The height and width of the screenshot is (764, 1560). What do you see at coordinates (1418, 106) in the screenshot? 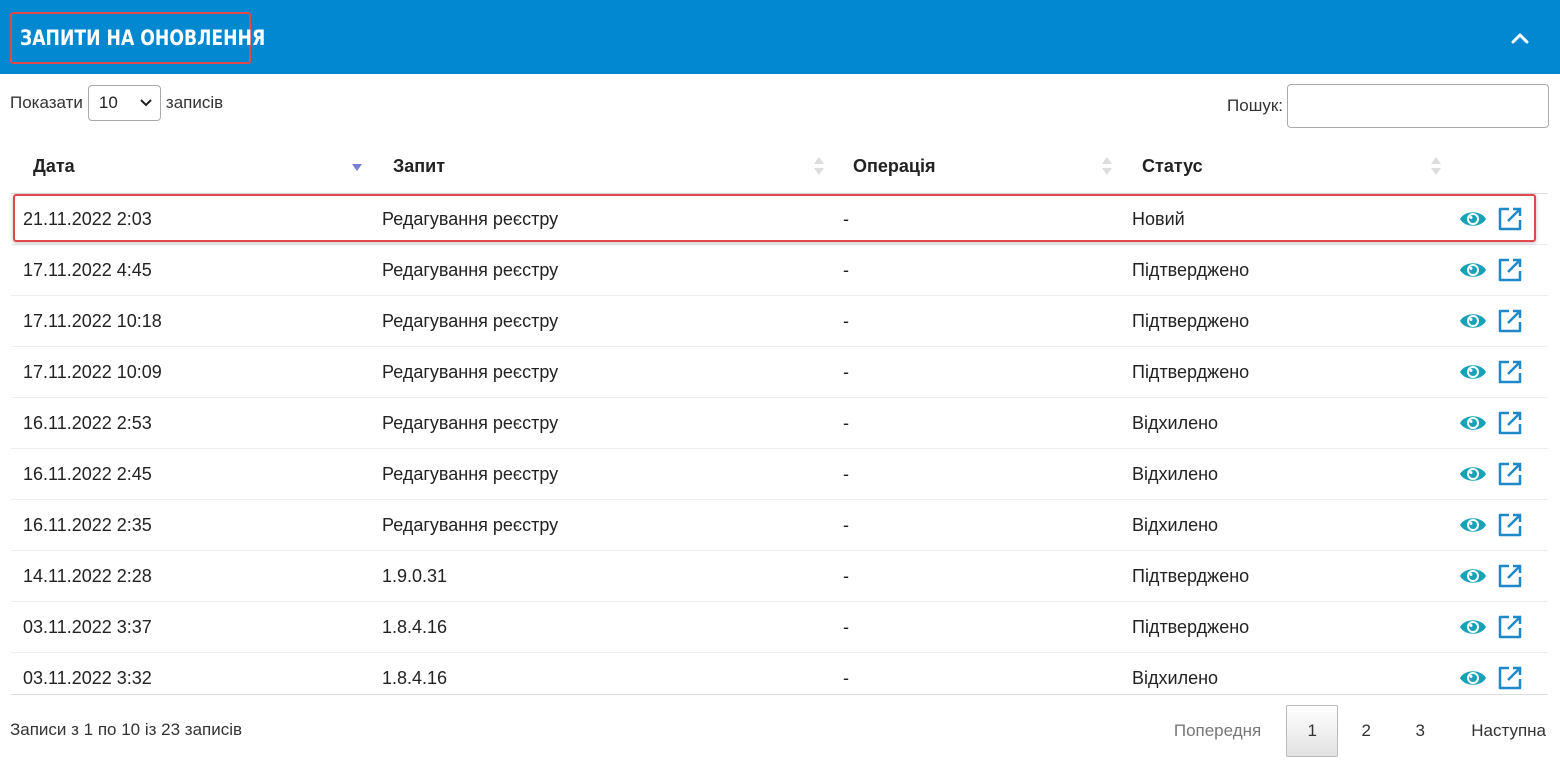
I see `search-input` at bounding box center [1418, 106].